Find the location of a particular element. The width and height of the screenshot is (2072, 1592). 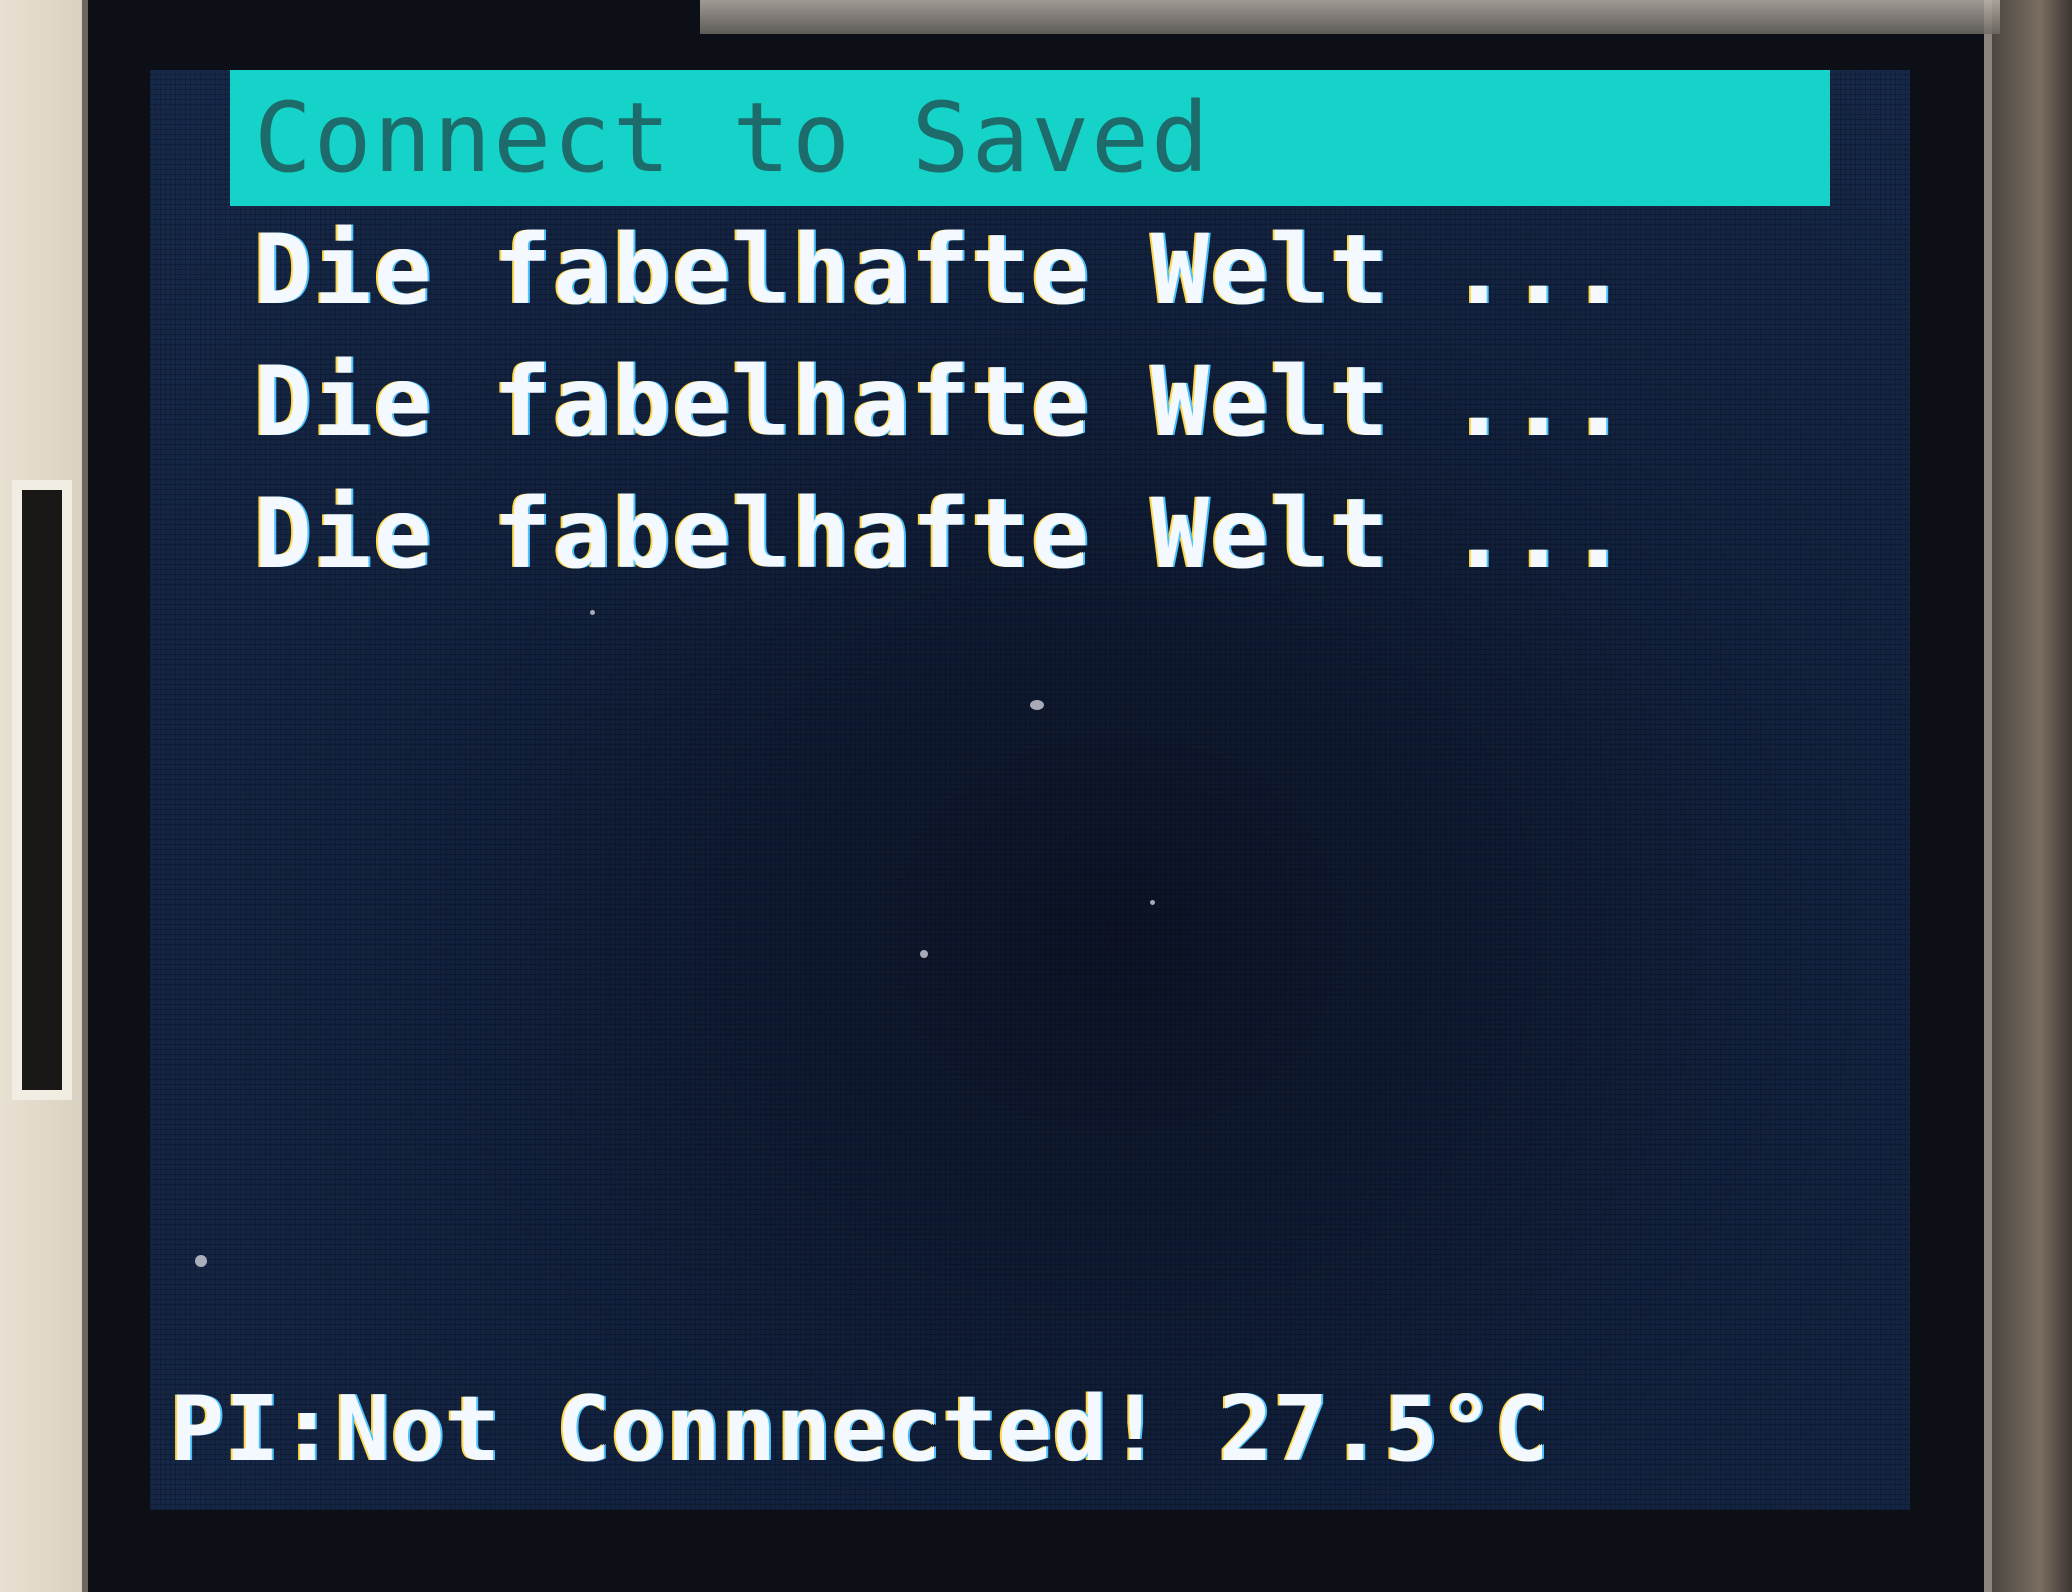

status-bar: PI:Not Connnected! 27.5°C is located at coordinates (1030, 1430).